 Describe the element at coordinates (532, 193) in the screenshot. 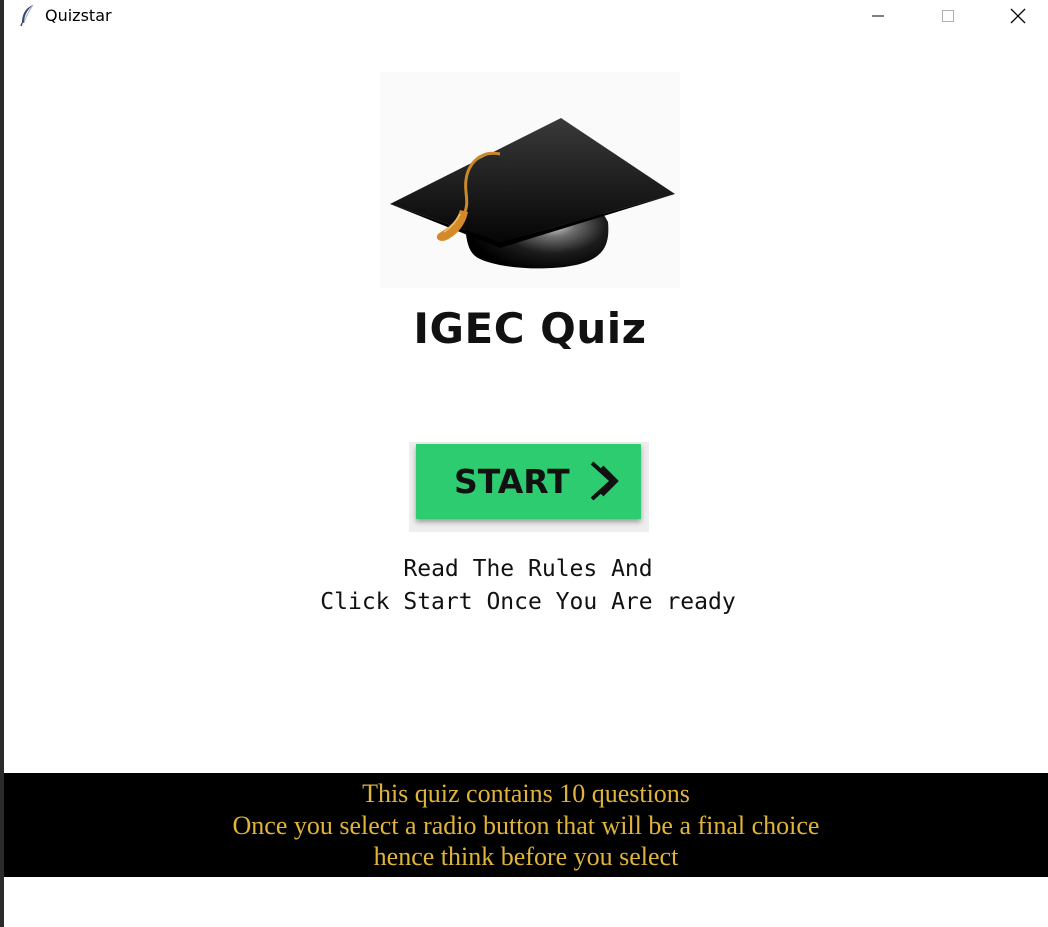

I see `graduation-cap-icon` at that location.